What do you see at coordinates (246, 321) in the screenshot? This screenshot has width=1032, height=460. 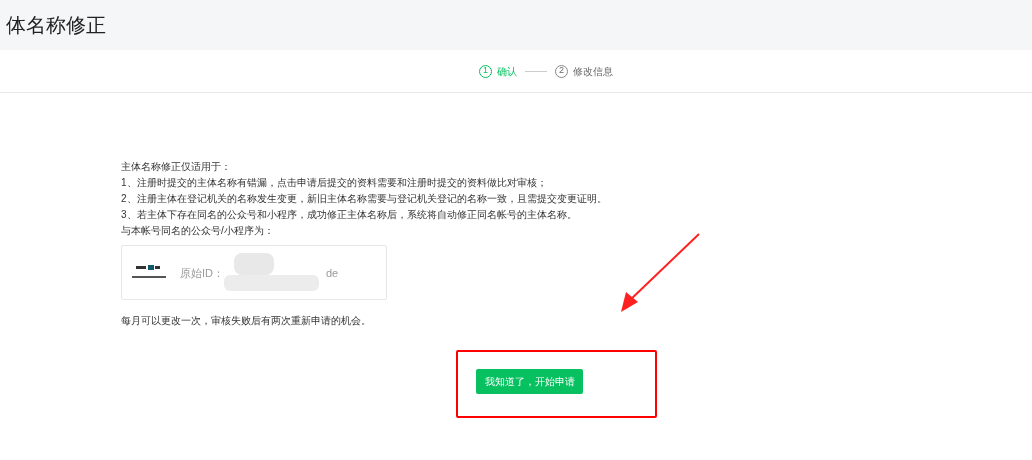 I see `footnote: 每月可以更改一次，审核失败后有两次重新申请的机会。` at bounding box center [246, 321].